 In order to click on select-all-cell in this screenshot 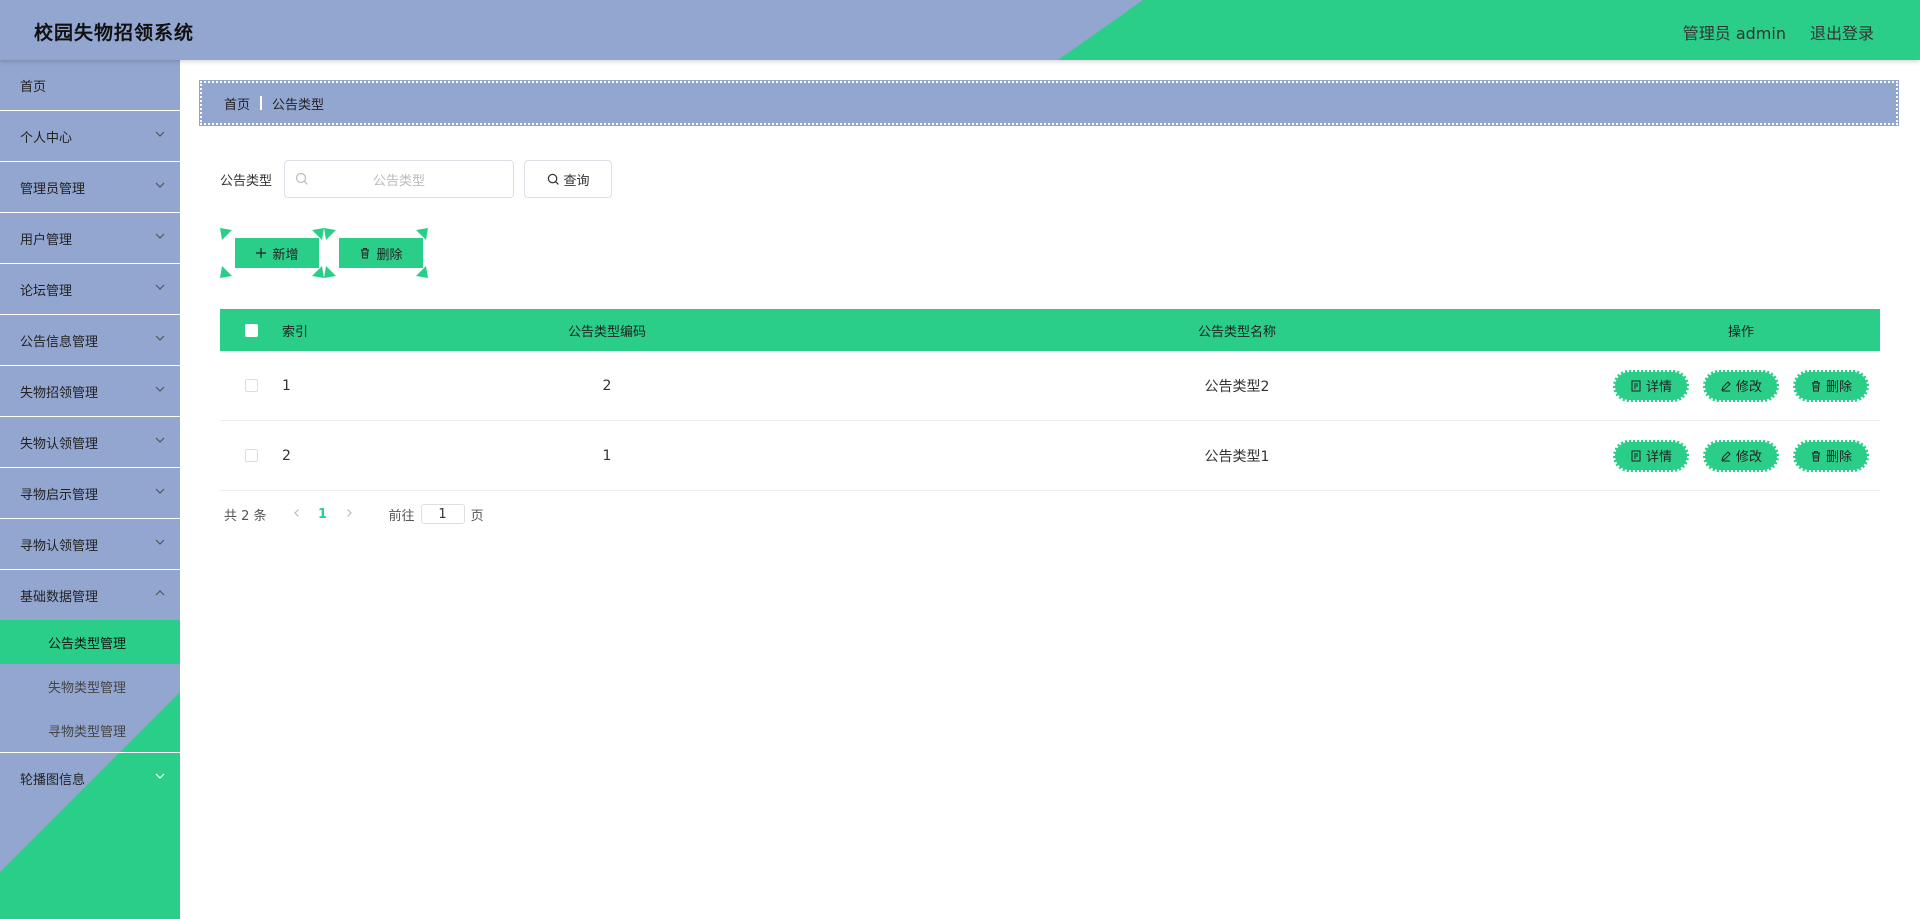, I will do `click(251, 330)`.